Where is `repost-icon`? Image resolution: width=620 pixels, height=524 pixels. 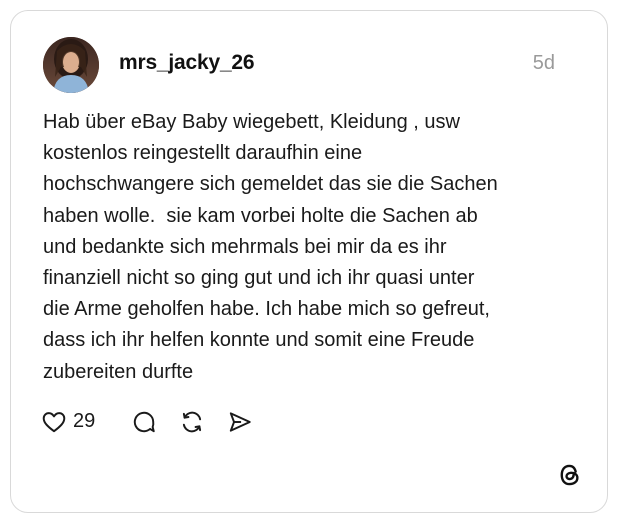
repost-icon is located at coordinates (192, 424).